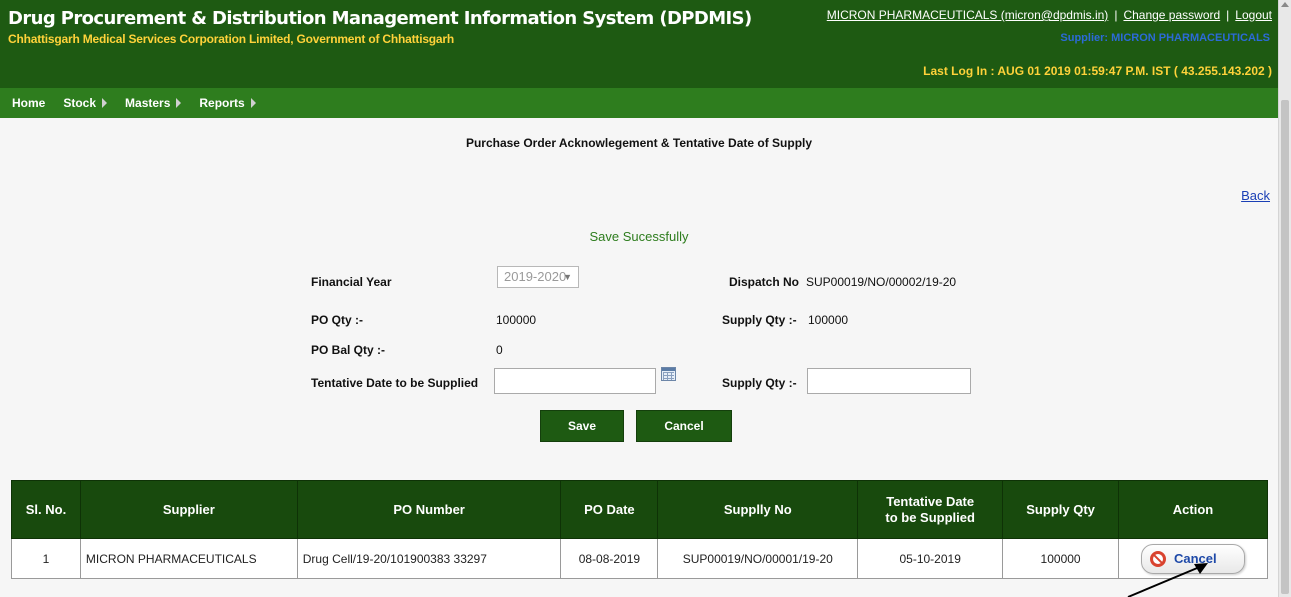 This screenshot has width=1291, height=597. What do you see at coordinates (759, 383) in the screenshot?
I see `supply-qty-input-label: Supply Qty :-` at bounding box center [759, 383].